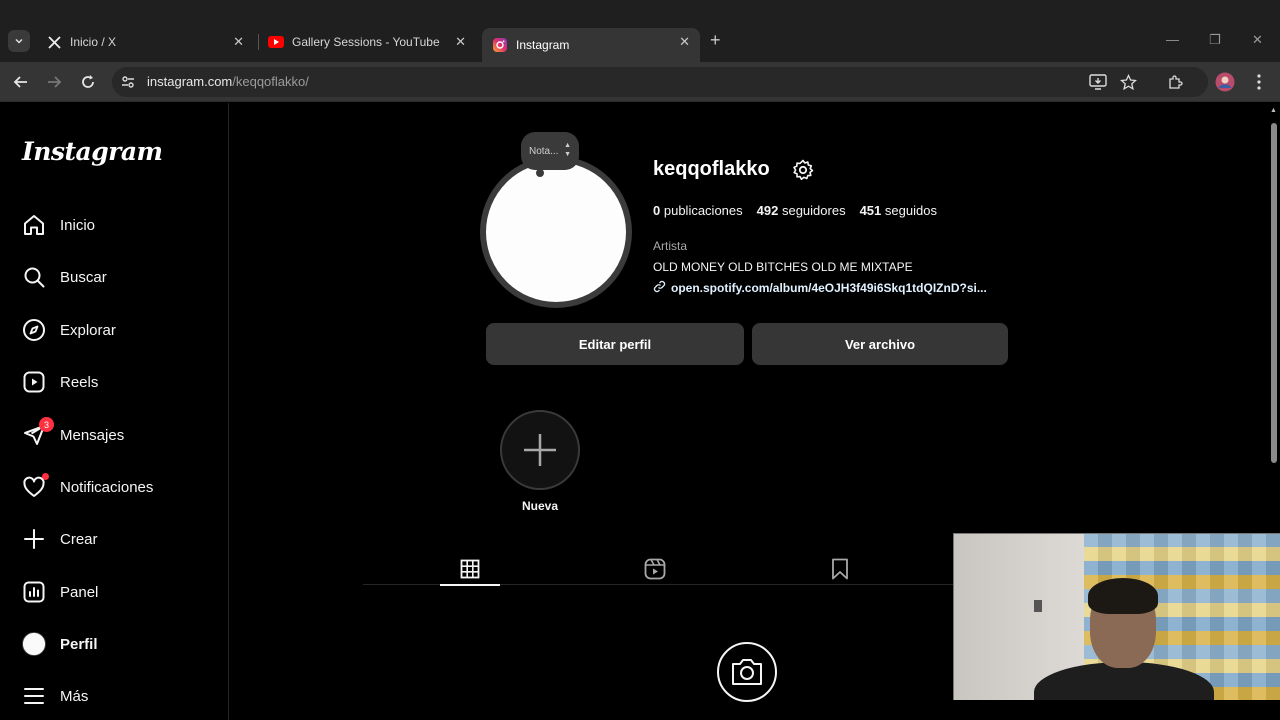 Image resolution: width=1280 pixels, height=720 pixels. I want to click on back-icon, so click(21, 82).